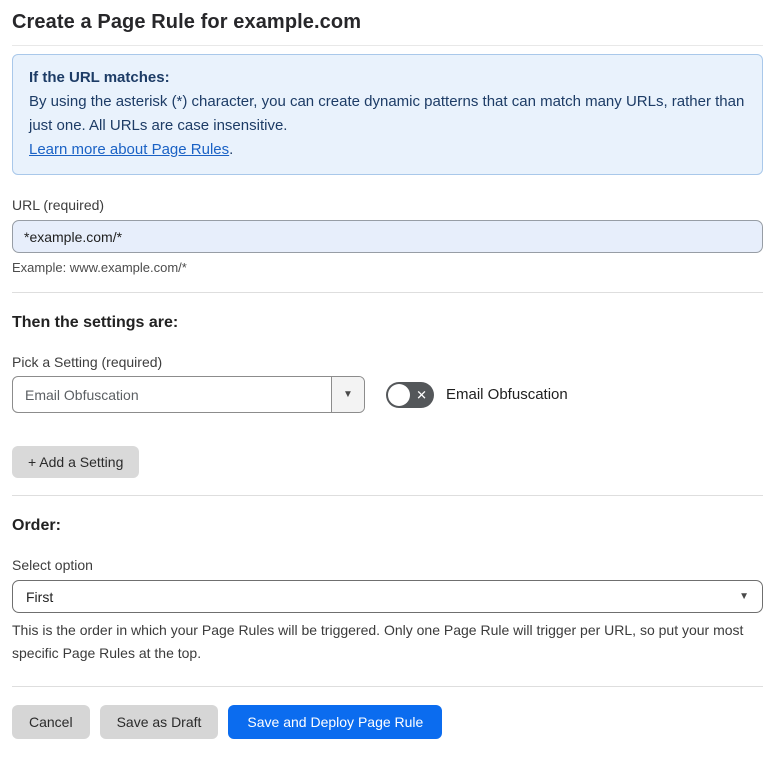 The height and width of the screenshot is (759, 775). Describe the element at coordinates (99, 267) in the screenshot. I see `url-example-hint: Example: www.example.com/*` at that location.